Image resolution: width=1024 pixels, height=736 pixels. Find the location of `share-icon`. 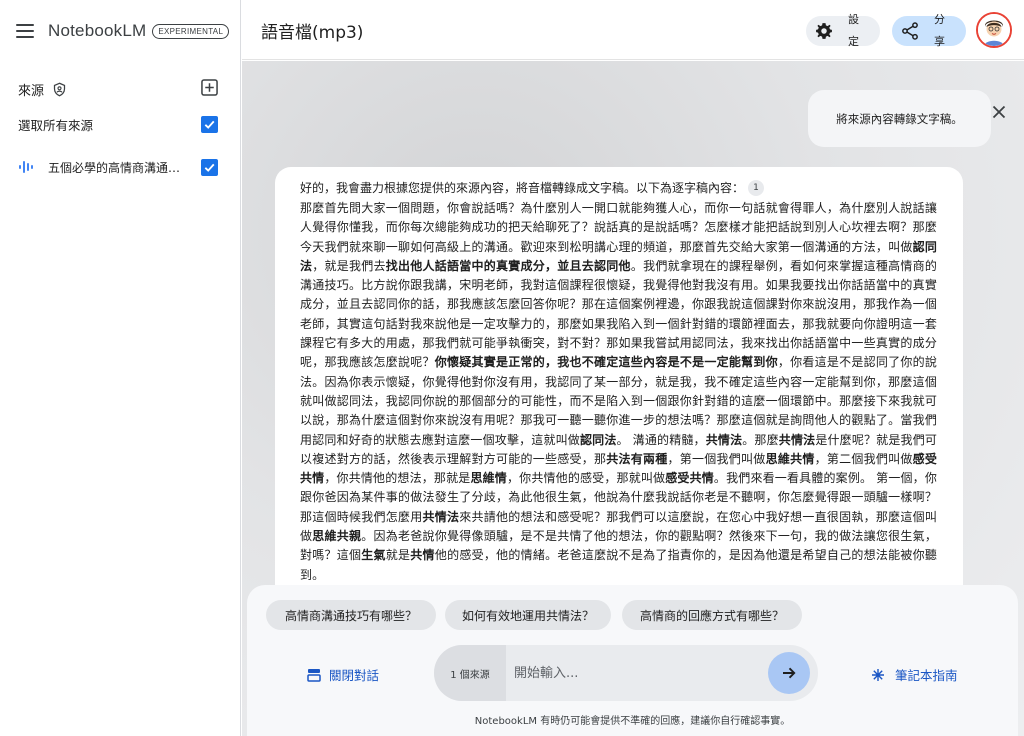

share-icon is located at coordinates (910, 31).